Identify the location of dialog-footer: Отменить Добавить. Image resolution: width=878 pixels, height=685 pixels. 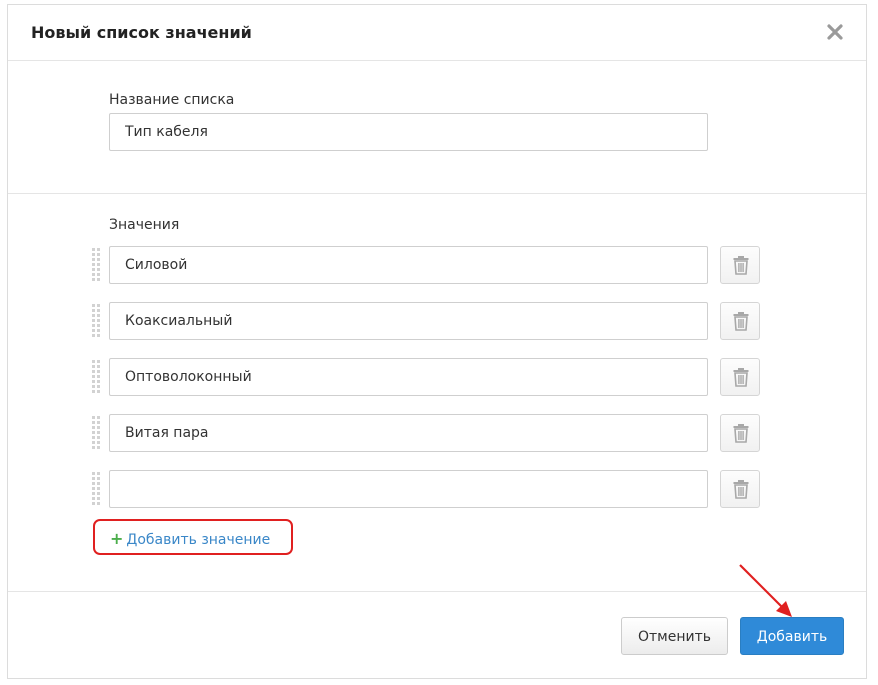
(437, 635).